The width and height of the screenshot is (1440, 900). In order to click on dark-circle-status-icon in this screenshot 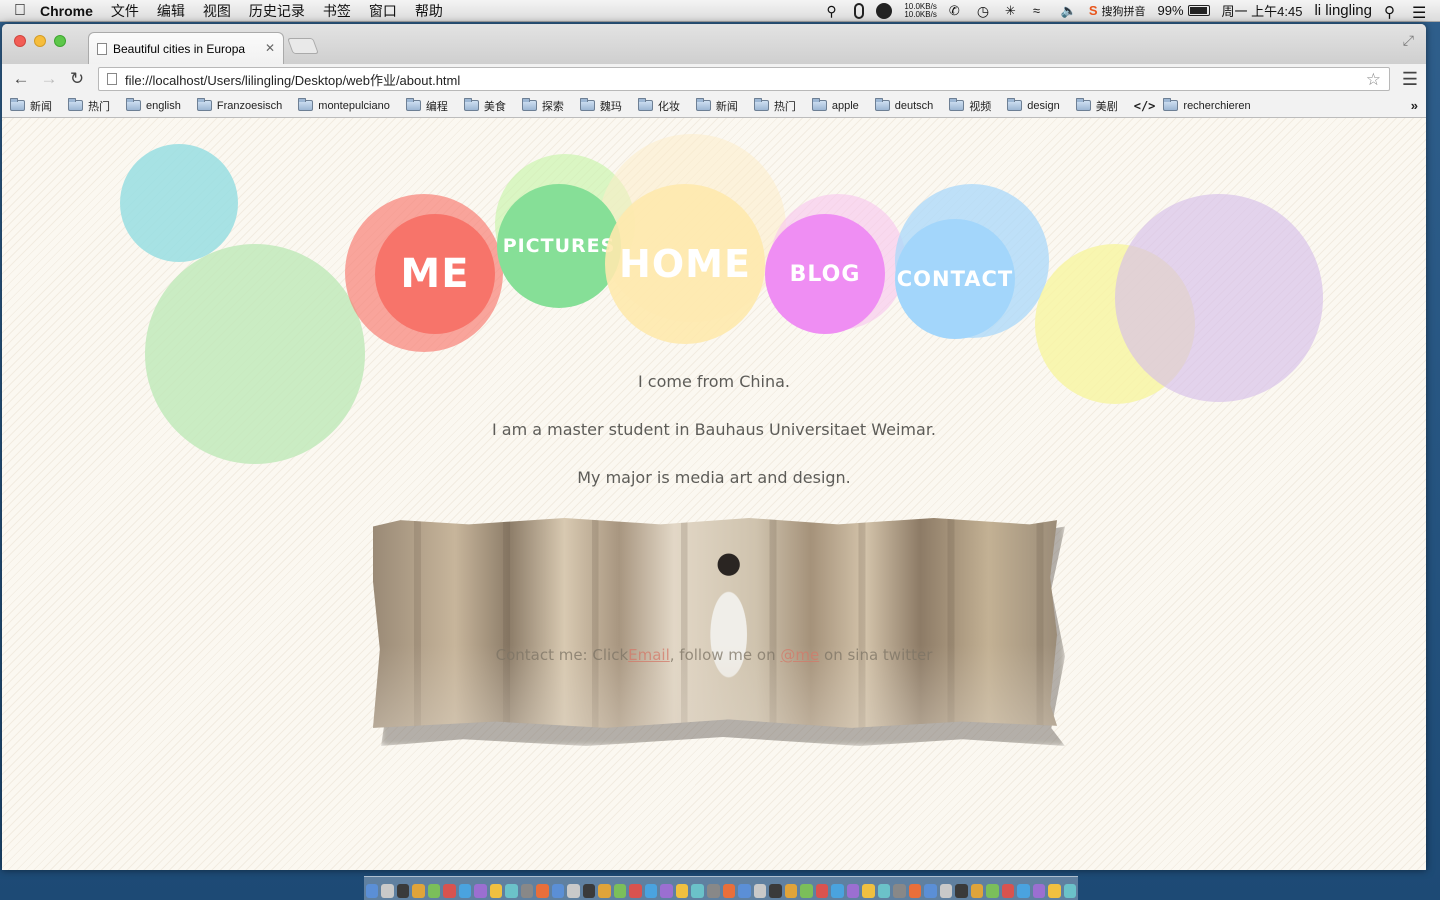, I will do `click(884, 10)`.